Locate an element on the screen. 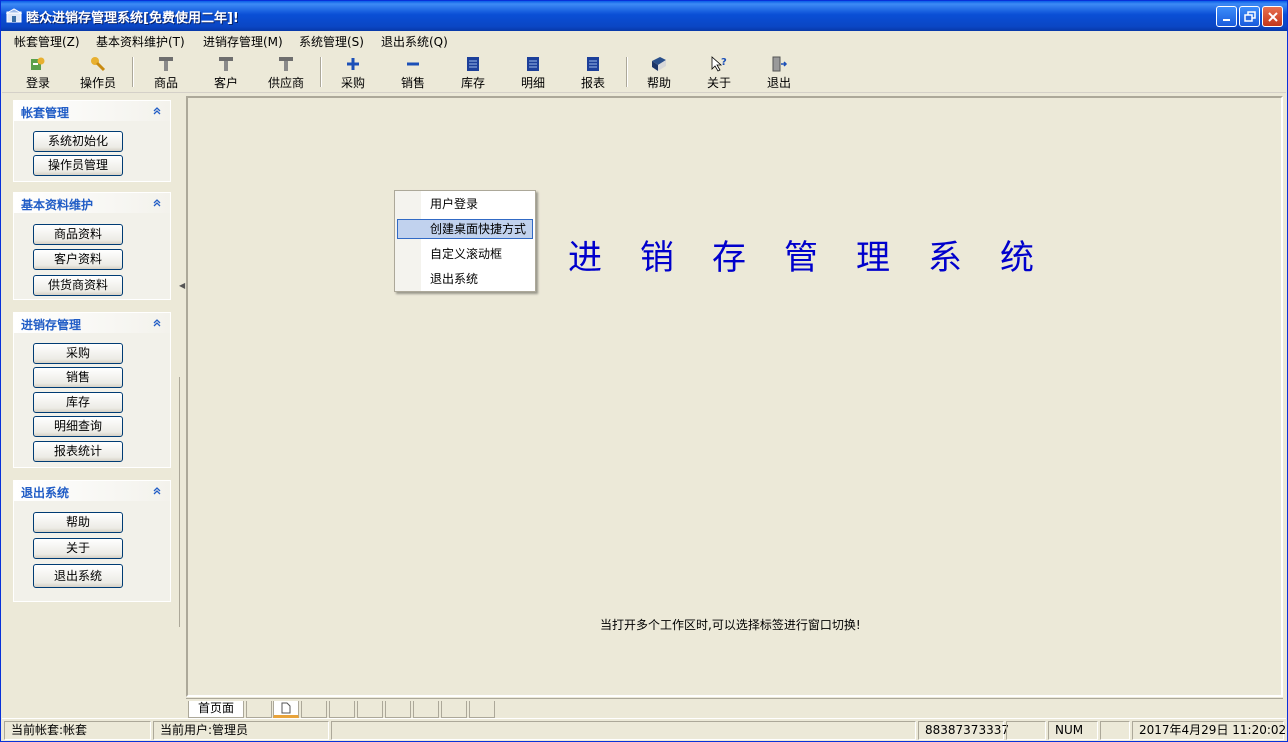 The height and width of the screenshot is (742, 1288). restore-button is located at coordinates (1249, 16).